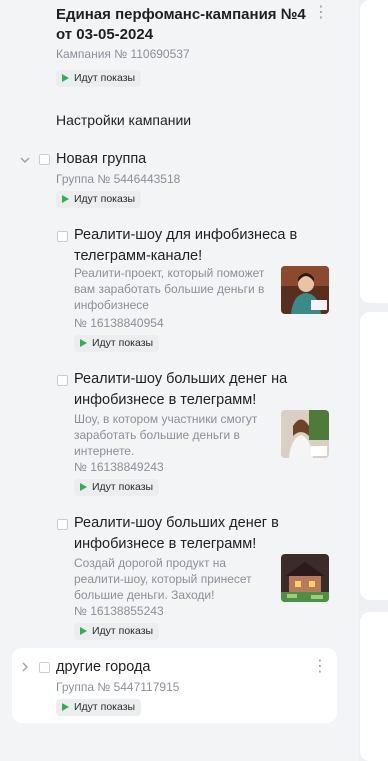  Describe the element at coordinates (118, 687) in the screenshot. I see `group-number: Группа № 5447117915` at that location.